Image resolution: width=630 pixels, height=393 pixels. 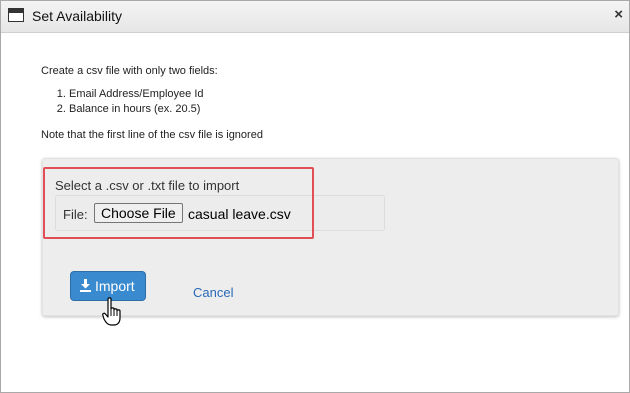 What do you see at coordinates (136, 109) in the screenshot?
I see `field-list-item: Balance in hours (ex. 20.5)` at bounding box center [136, 109].